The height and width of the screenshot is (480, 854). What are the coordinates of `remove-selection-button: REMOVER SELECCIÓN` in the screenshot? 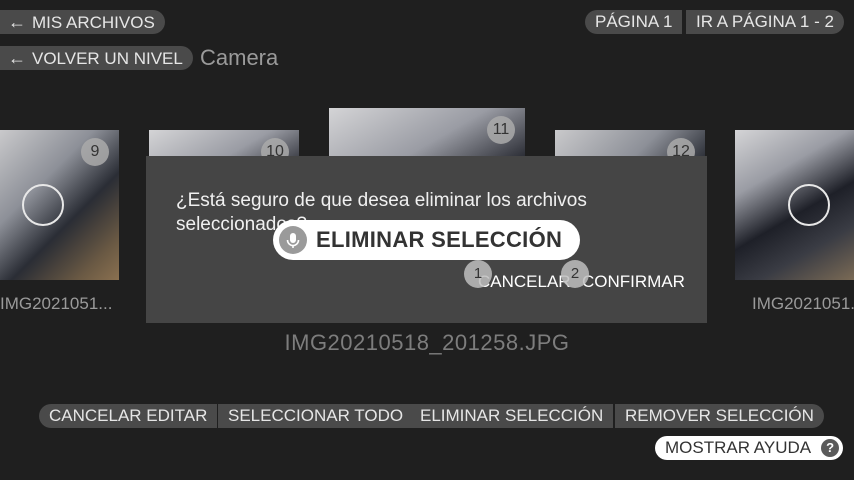 It's located at (719, 416).